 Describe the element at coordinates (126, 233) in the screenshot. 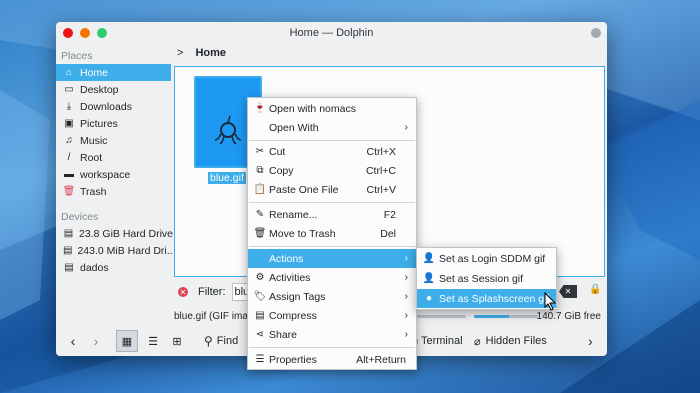

I see `device-item-label: 23.8 GiB Hard Drive` at that location.